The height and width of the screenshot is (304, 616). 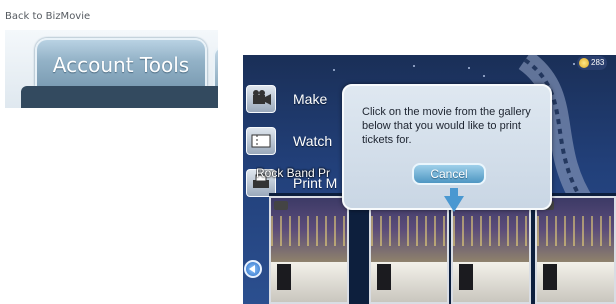 I want to click on scroll-left-arrow-icon, so click(x=253, y=269).